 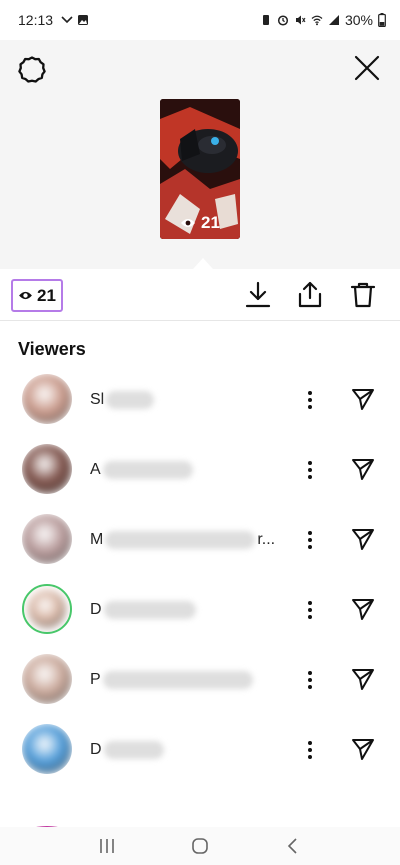 What do you see at coordinates (32, 69) in the screenshot?
I see `settings-gear-icon` at bounding box center [32, 69].